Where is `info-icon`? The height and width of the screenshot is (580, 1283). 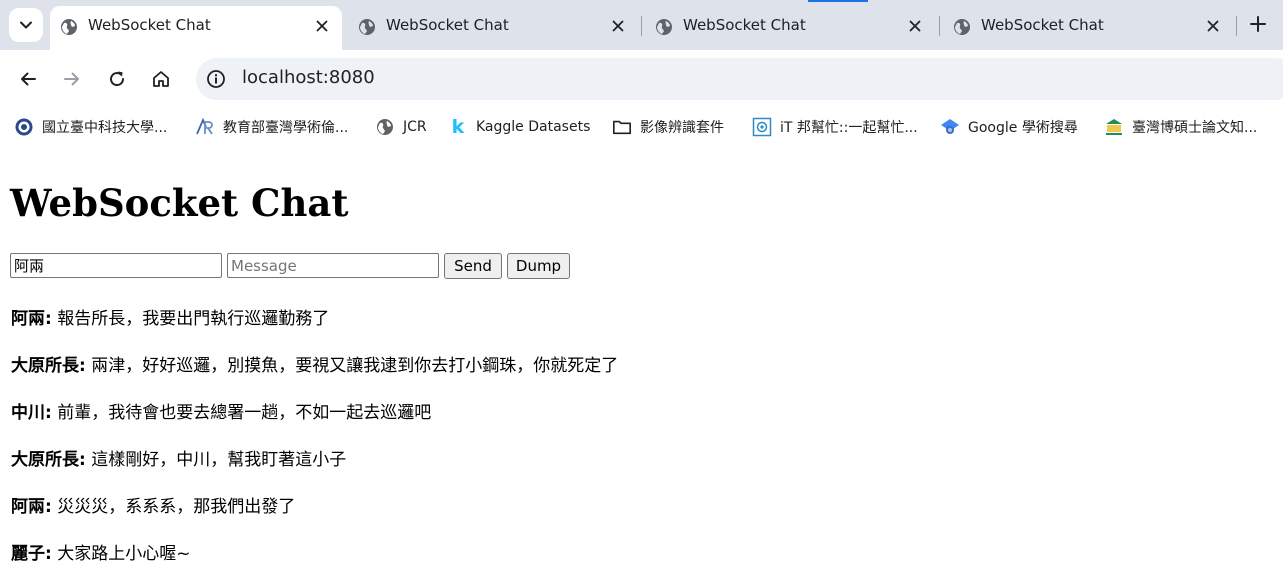
info-icon is located at coordinates (216, 79).